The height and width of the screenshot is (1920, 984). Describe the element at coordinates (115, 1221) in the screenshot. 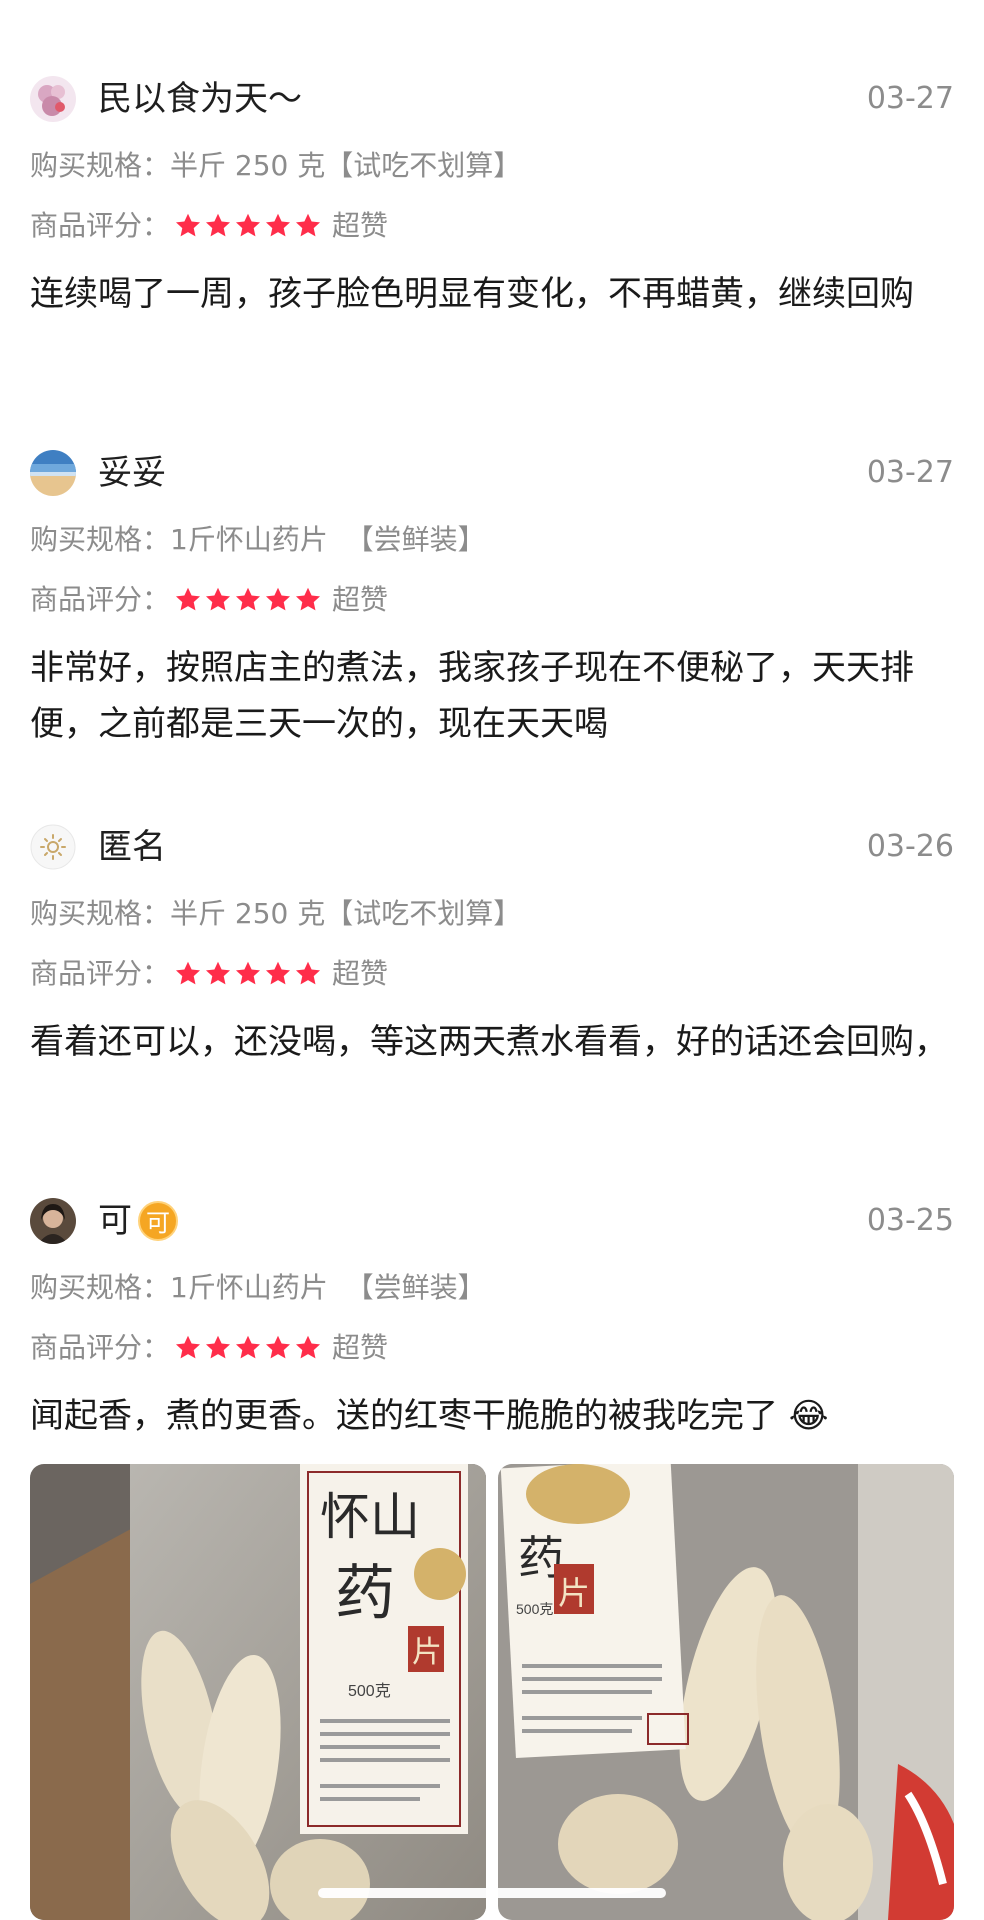

I see `username-text: 可` at that location.